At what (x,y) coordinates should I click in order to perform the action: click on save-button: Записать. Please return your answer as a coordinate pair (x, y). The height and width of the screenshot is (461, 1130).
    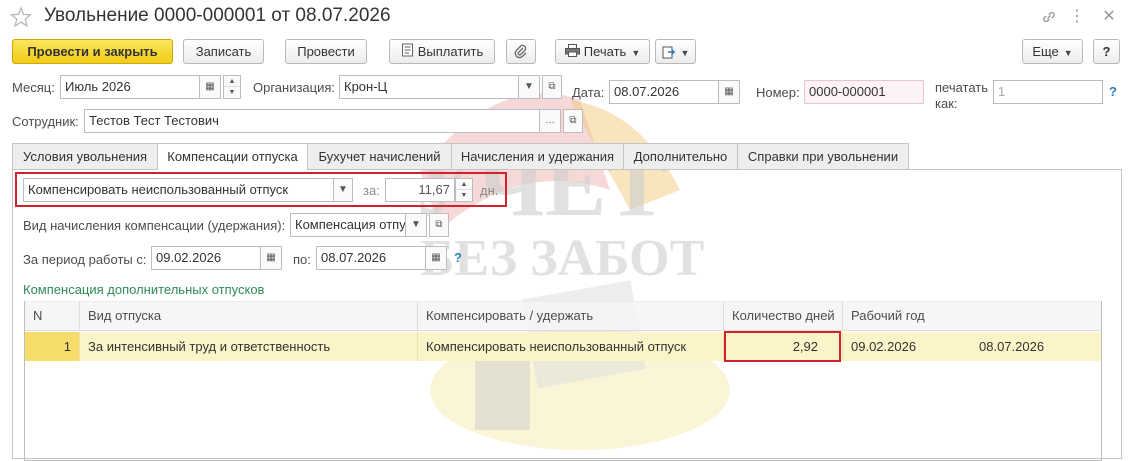
    Looking at the image, I should click on (223, 51).